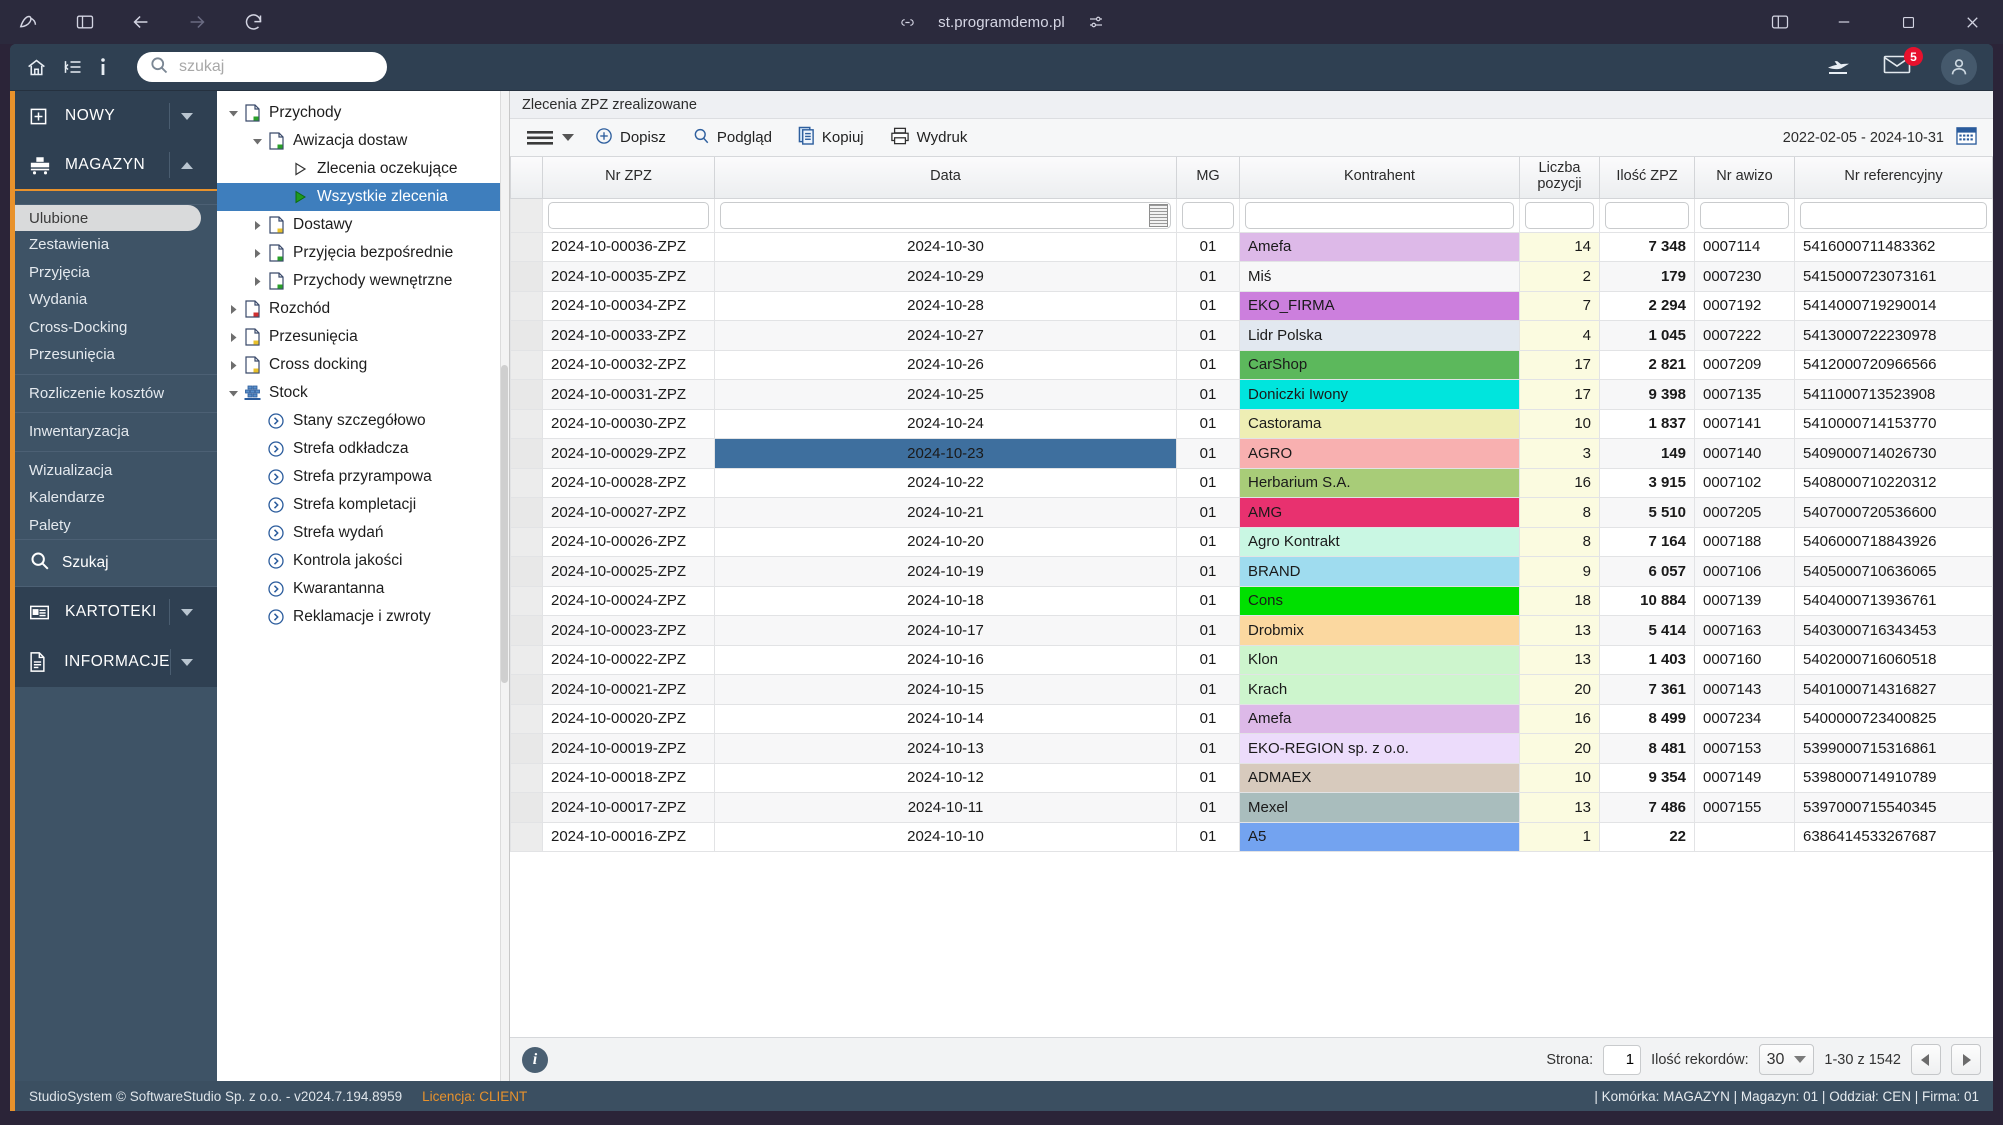 This screenshot has height=1125, width=2003. Describe the element at coordinates (141, 22) in the screenshot. I see `back-arrow-icon` at that location.